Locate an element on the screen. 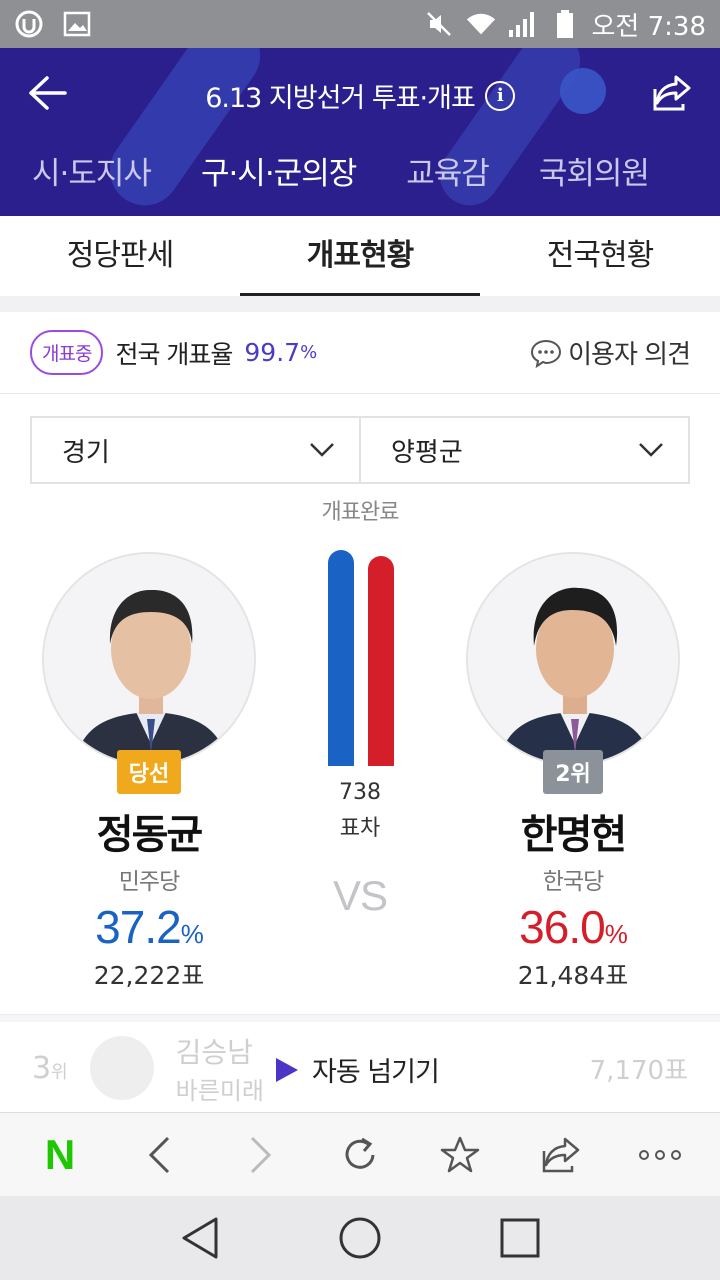 The image size is (720, 1280). browser-toolbar: N is located at coordinates (360, 1154).